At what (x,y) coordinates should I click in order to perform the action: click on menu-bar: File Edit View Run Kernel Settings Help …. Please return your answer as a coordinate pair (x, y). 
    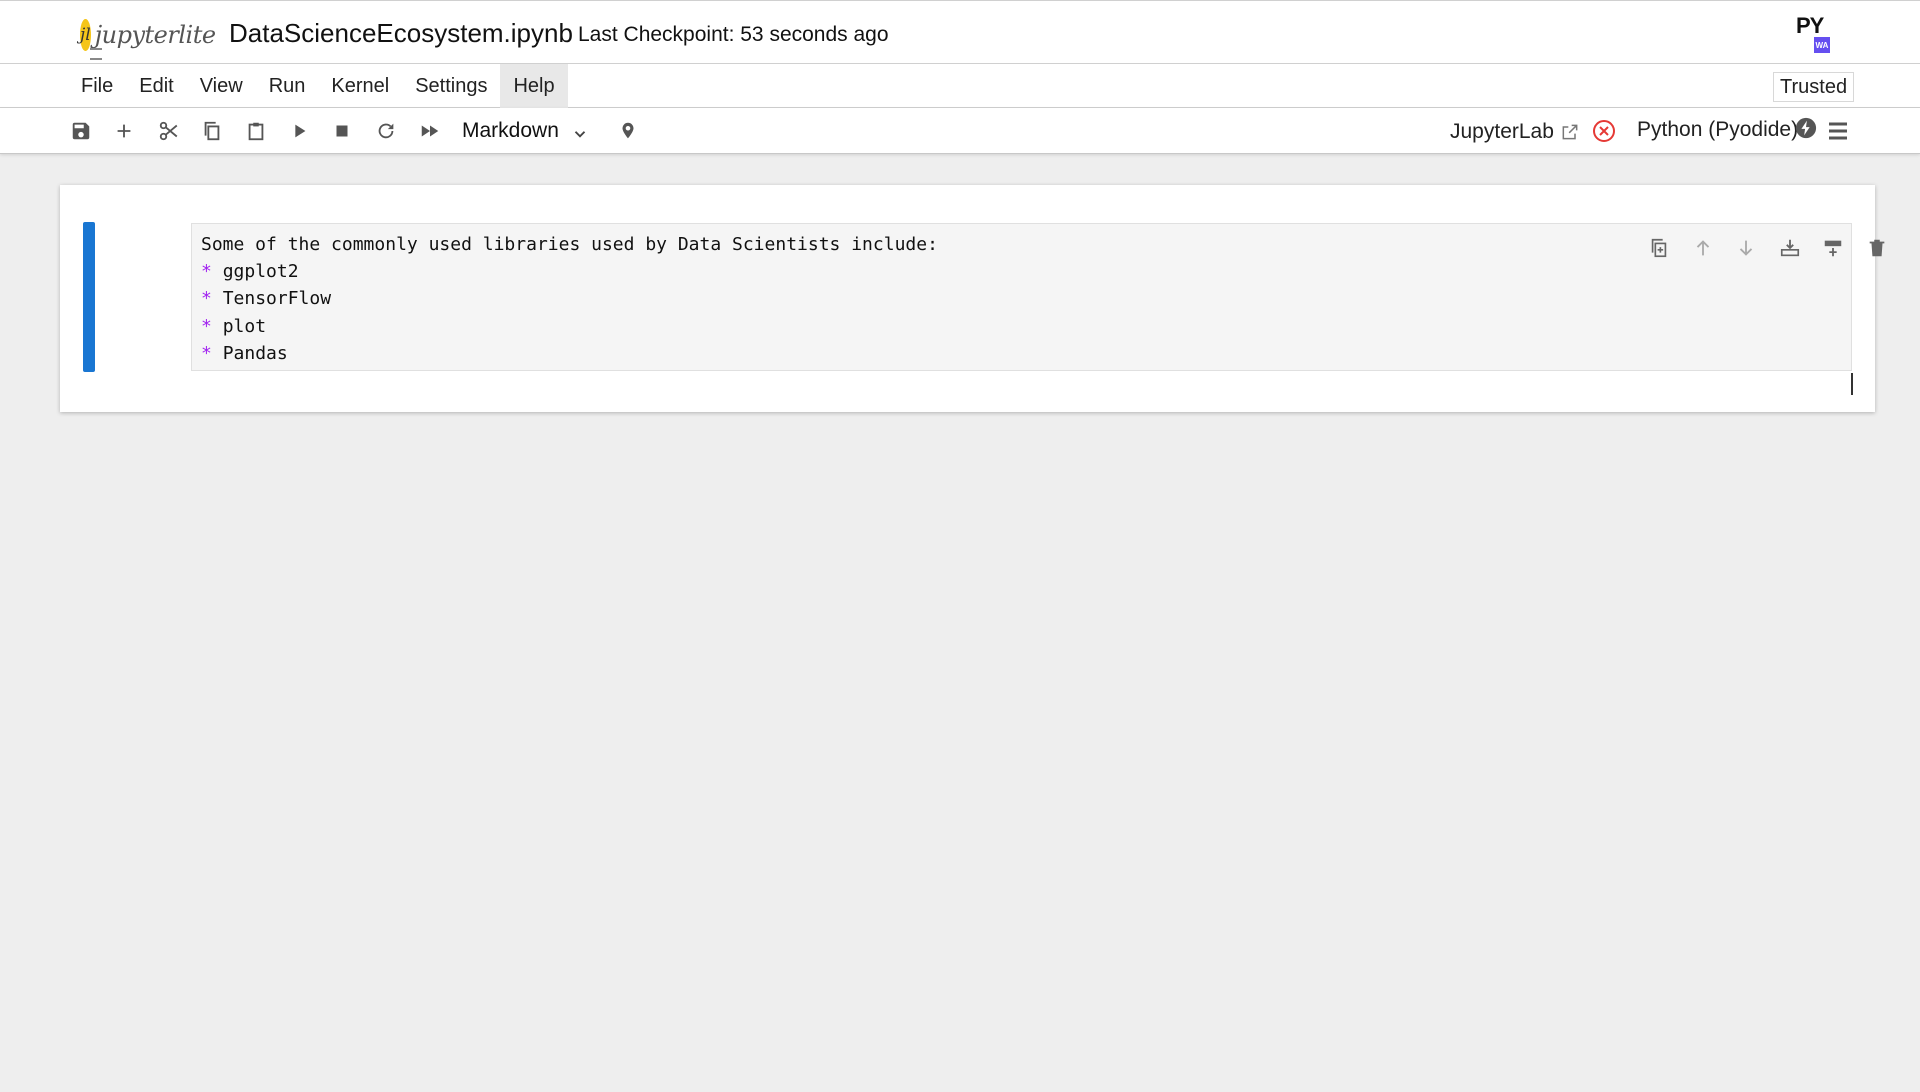
    Looking at the image, I should click on (960, 86).